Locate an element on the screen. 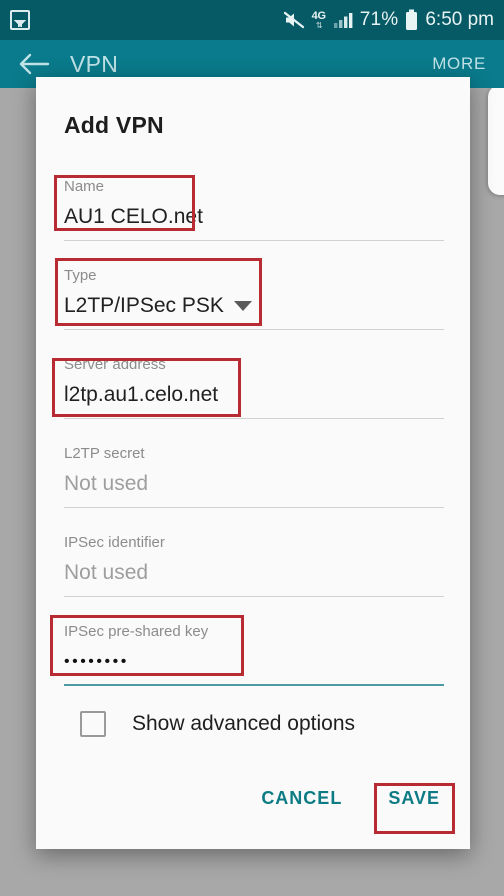  network-arrows-icon: ⇅ is located at coordinates (319, 25).